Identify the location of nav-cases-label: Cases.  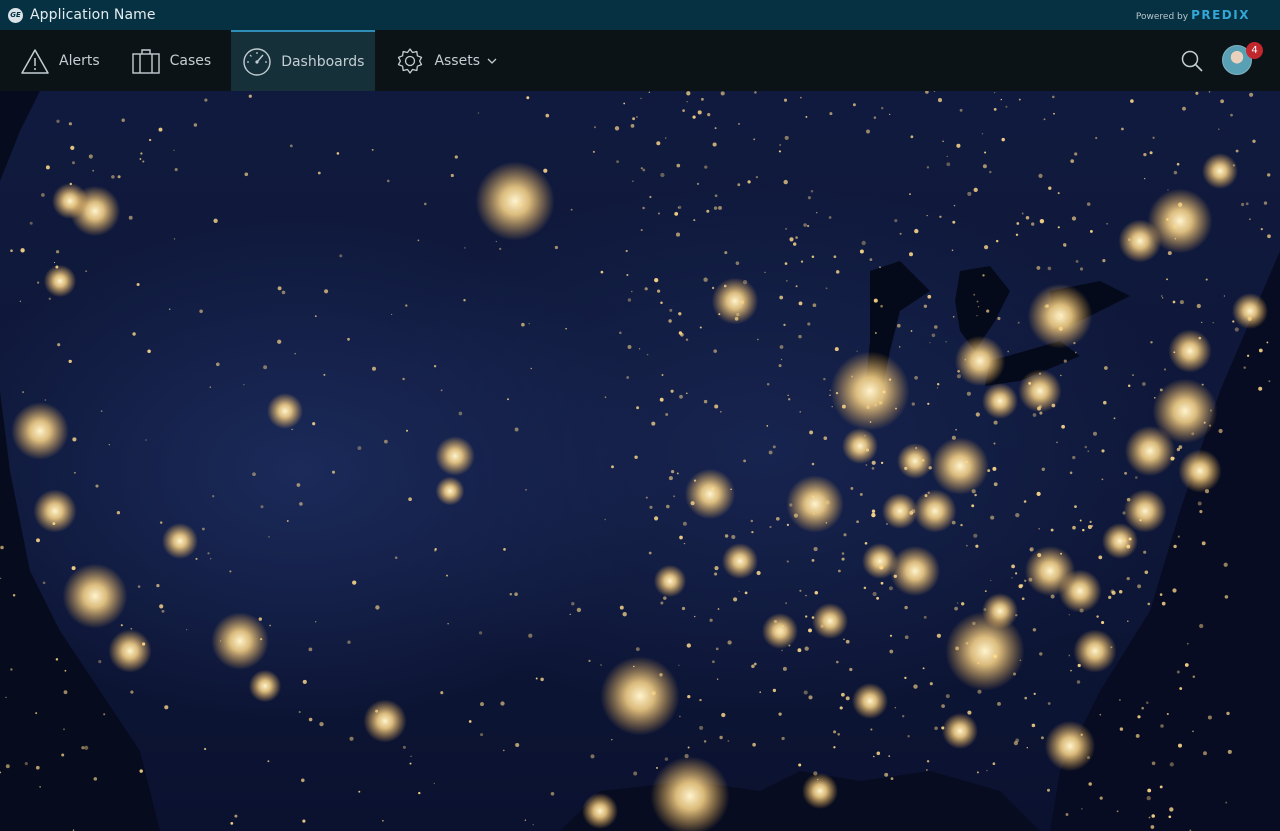
(190, 60).